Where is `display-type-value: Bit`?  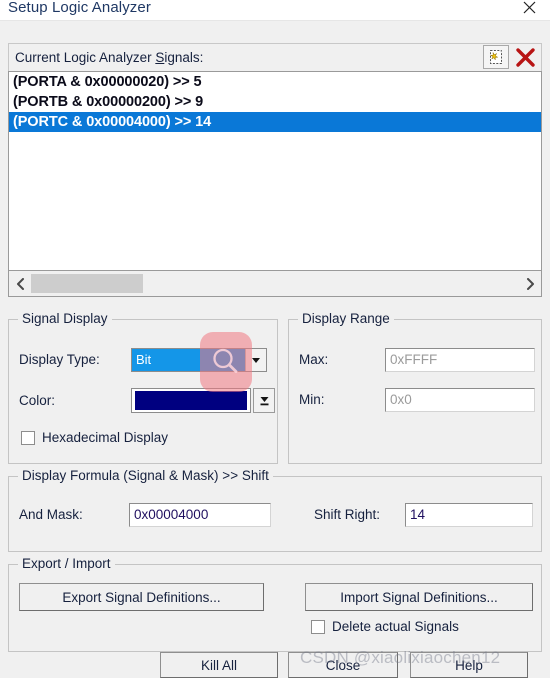
display-type-value: Bit is located at coordinates (188, 360).